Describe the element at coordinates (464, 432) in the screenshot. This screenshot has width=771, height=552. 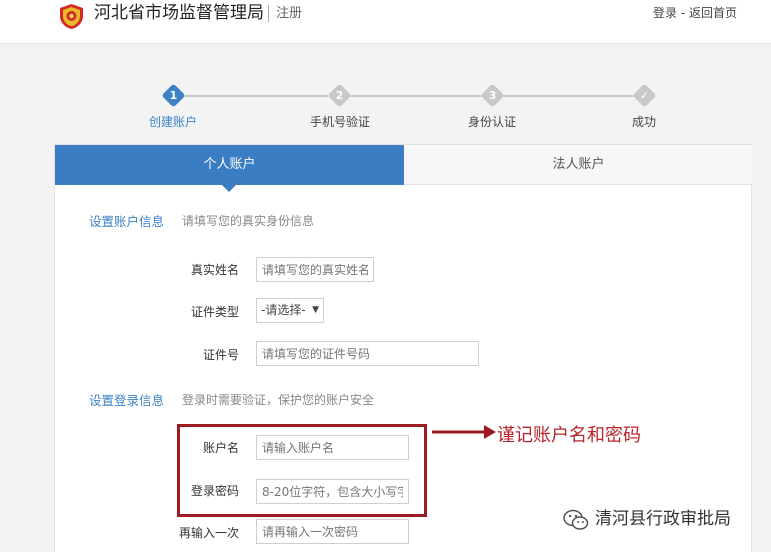
I see `arrow-right-icon` at that location.